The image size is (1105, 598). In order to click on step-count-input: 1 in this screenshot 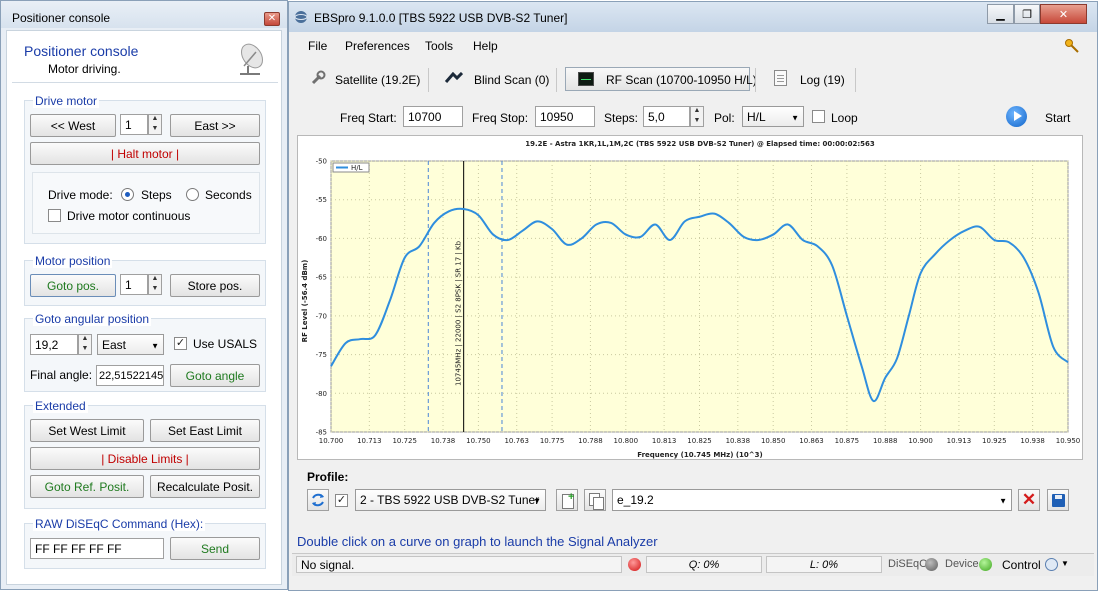, I will do `click(134, 124)`.